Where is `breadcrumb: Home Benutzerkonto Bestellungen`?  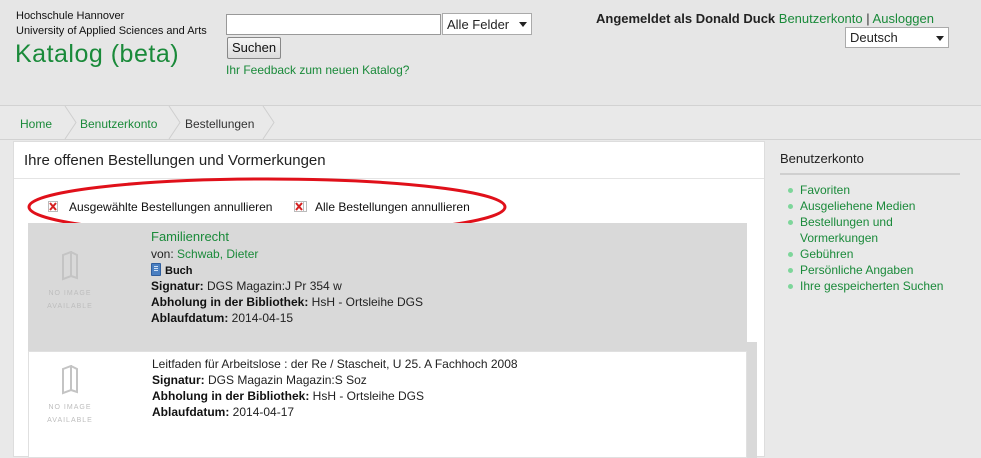
breadcrumb: Home Benutzerkonto Bestellungen is located at coordinates (490, 122).